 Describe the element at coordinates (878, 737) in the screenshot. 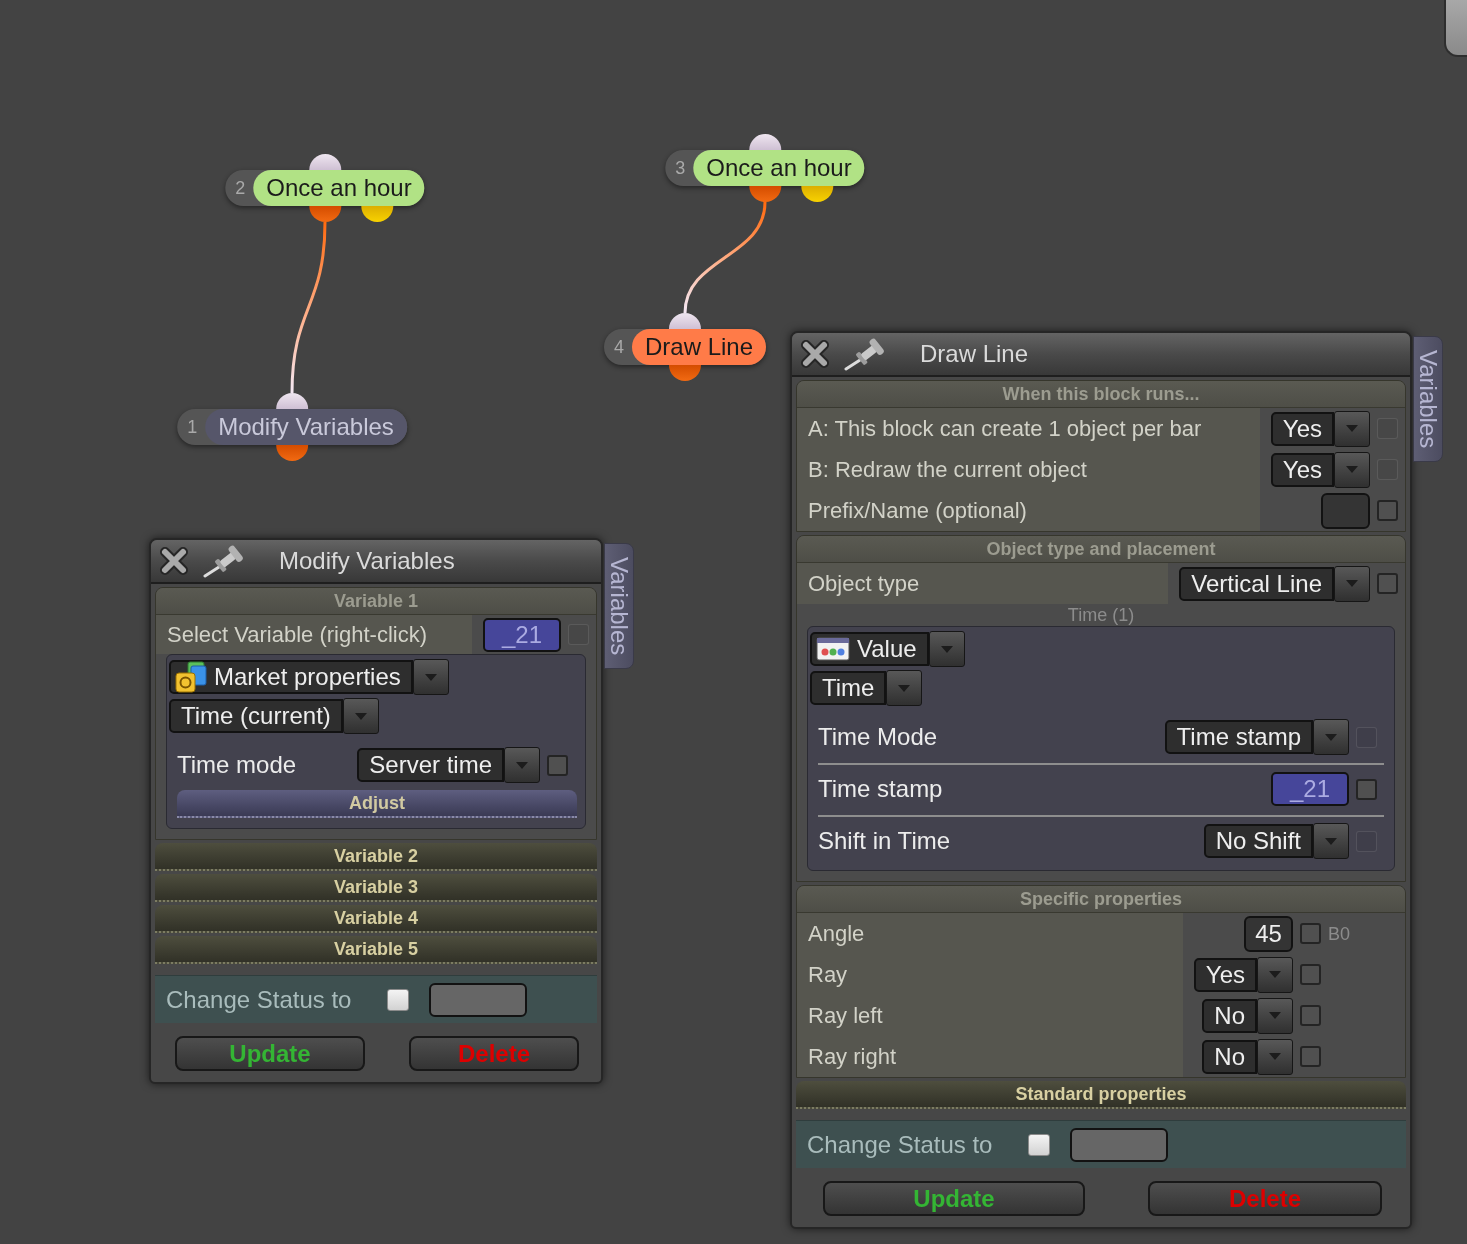

I see `field-label: Time Mode` at that location.